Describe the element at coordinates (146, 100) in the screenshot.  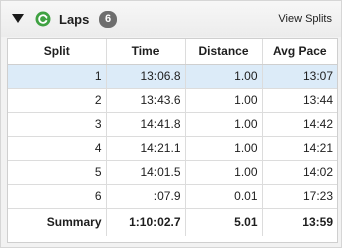
I see `time-cell: 13:43.6` at that location.